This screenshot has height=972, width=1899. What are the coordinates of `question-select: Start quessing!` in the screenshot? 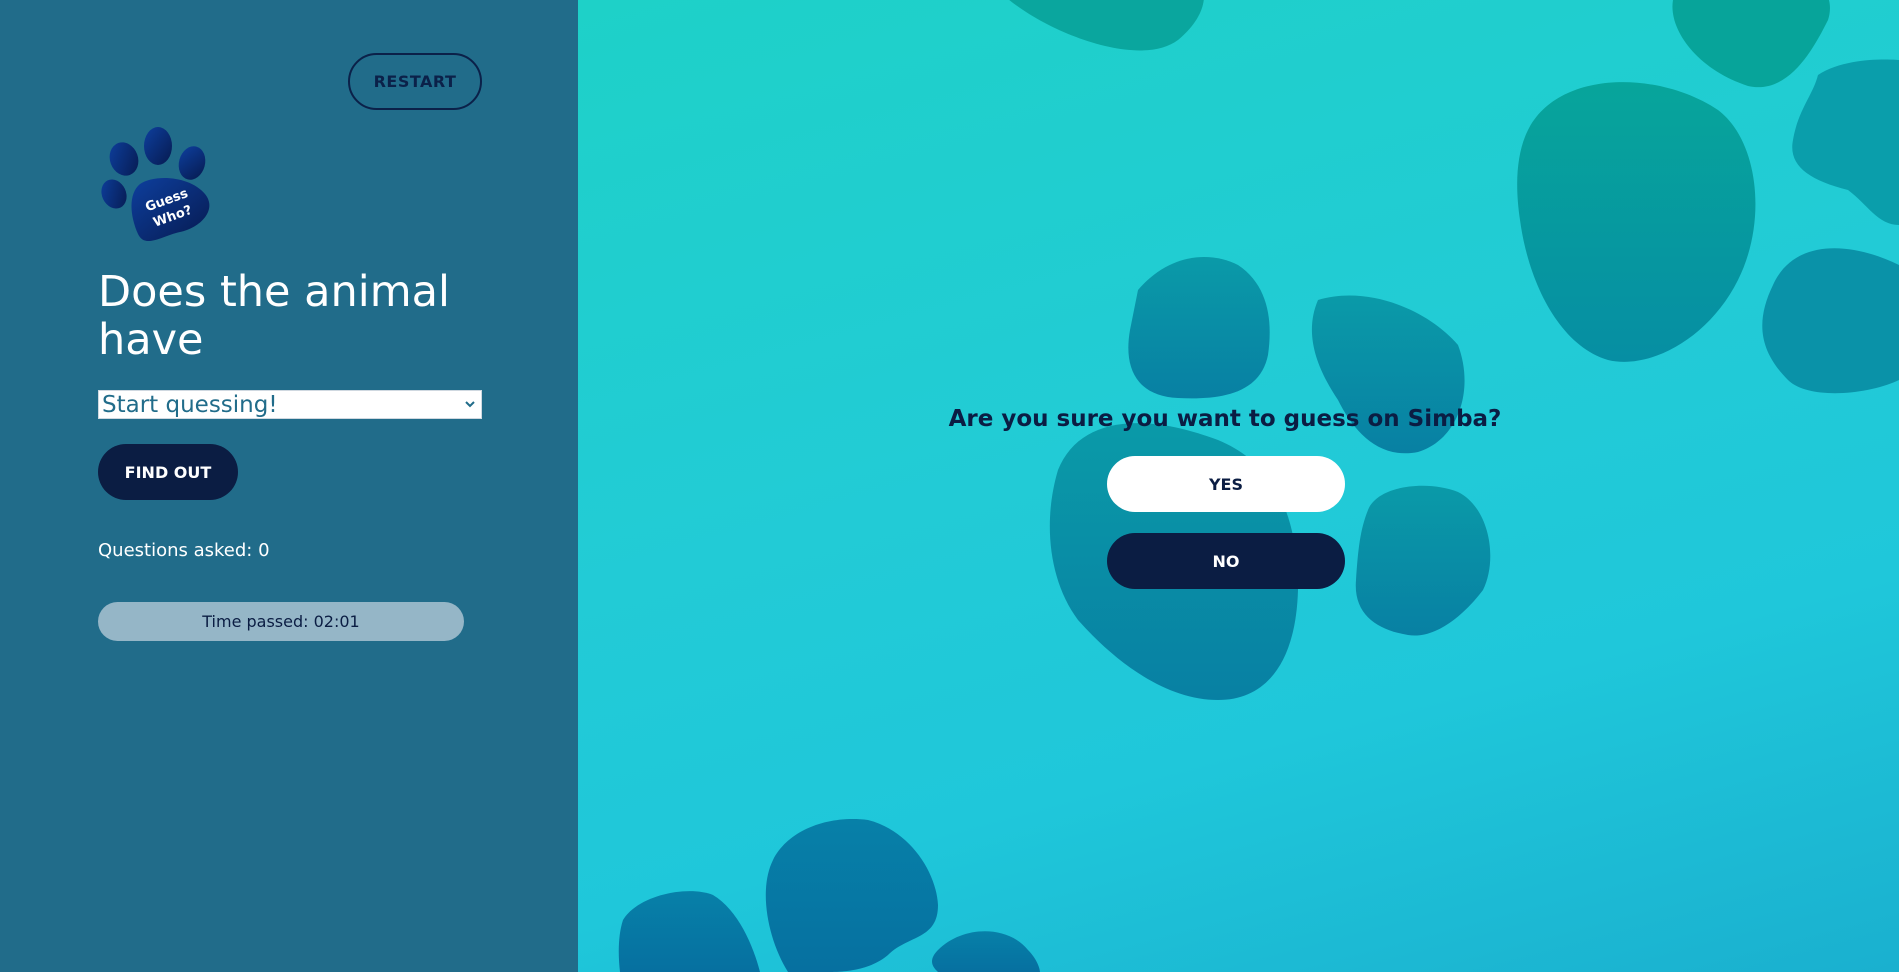 It's located at (290, 404).